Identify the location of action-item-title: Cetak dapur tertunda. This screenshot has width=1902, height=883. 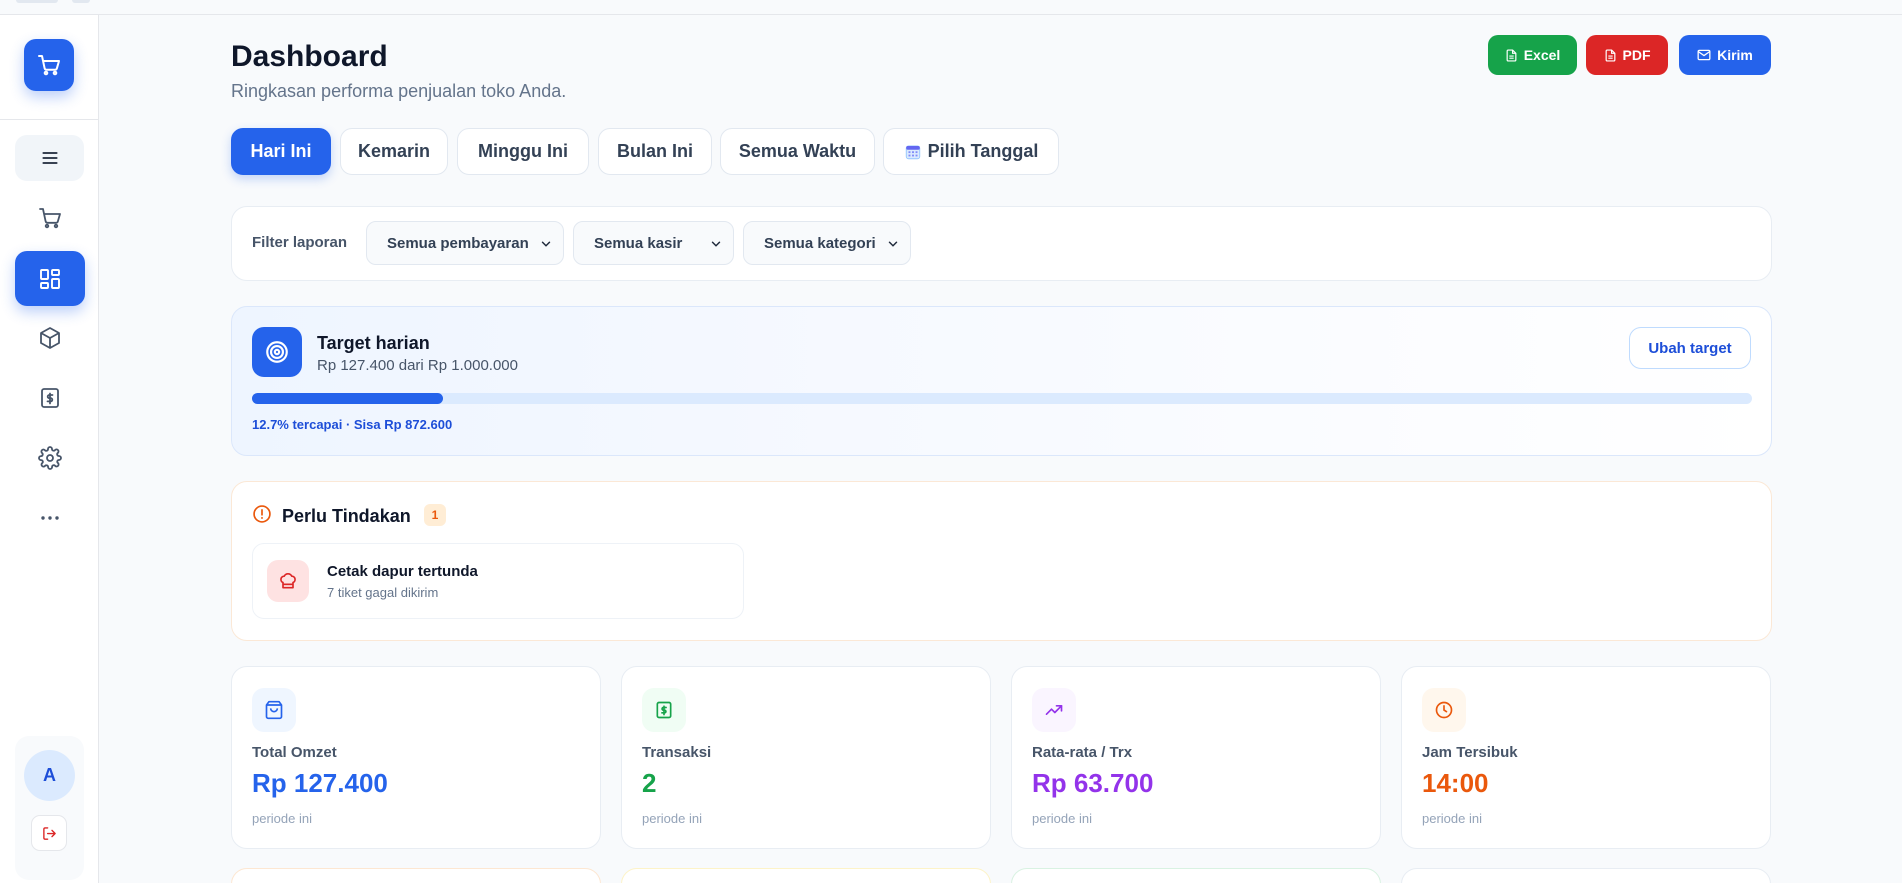
(402, 571).